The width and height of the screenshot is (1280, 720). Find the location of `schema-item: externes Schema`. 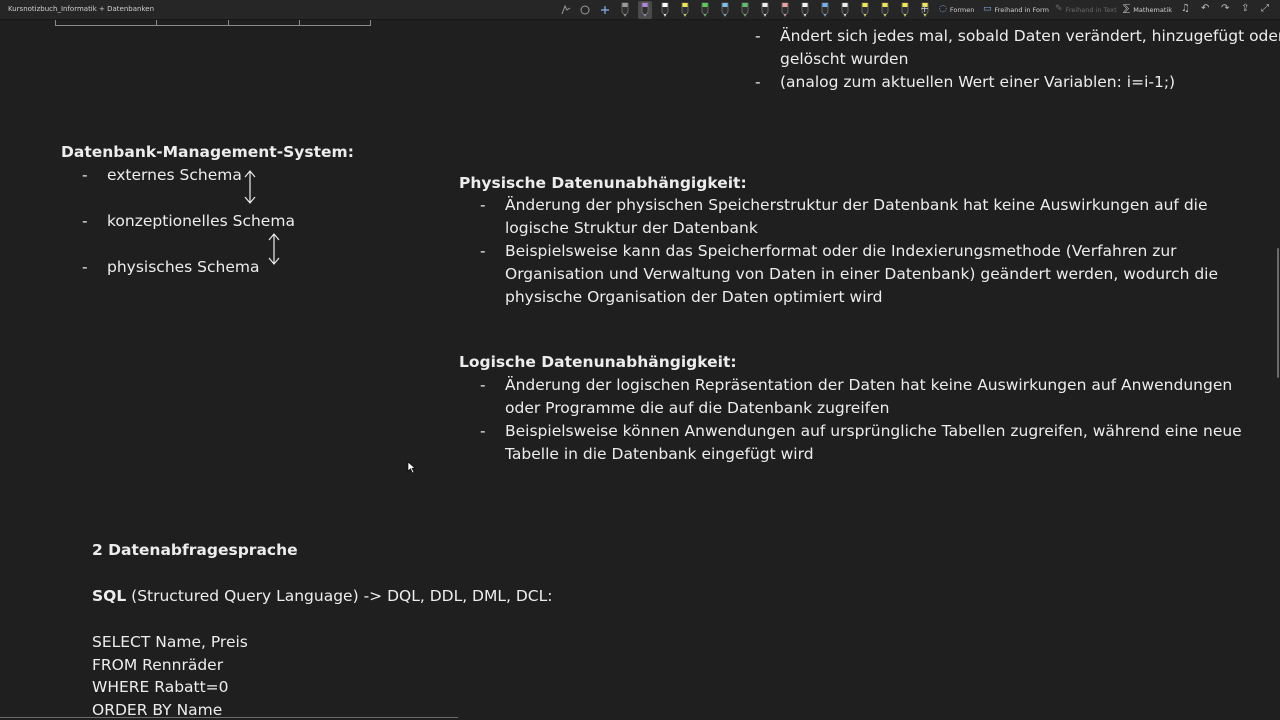

schema-item: externes Schema is located at coordinates (174, 175).